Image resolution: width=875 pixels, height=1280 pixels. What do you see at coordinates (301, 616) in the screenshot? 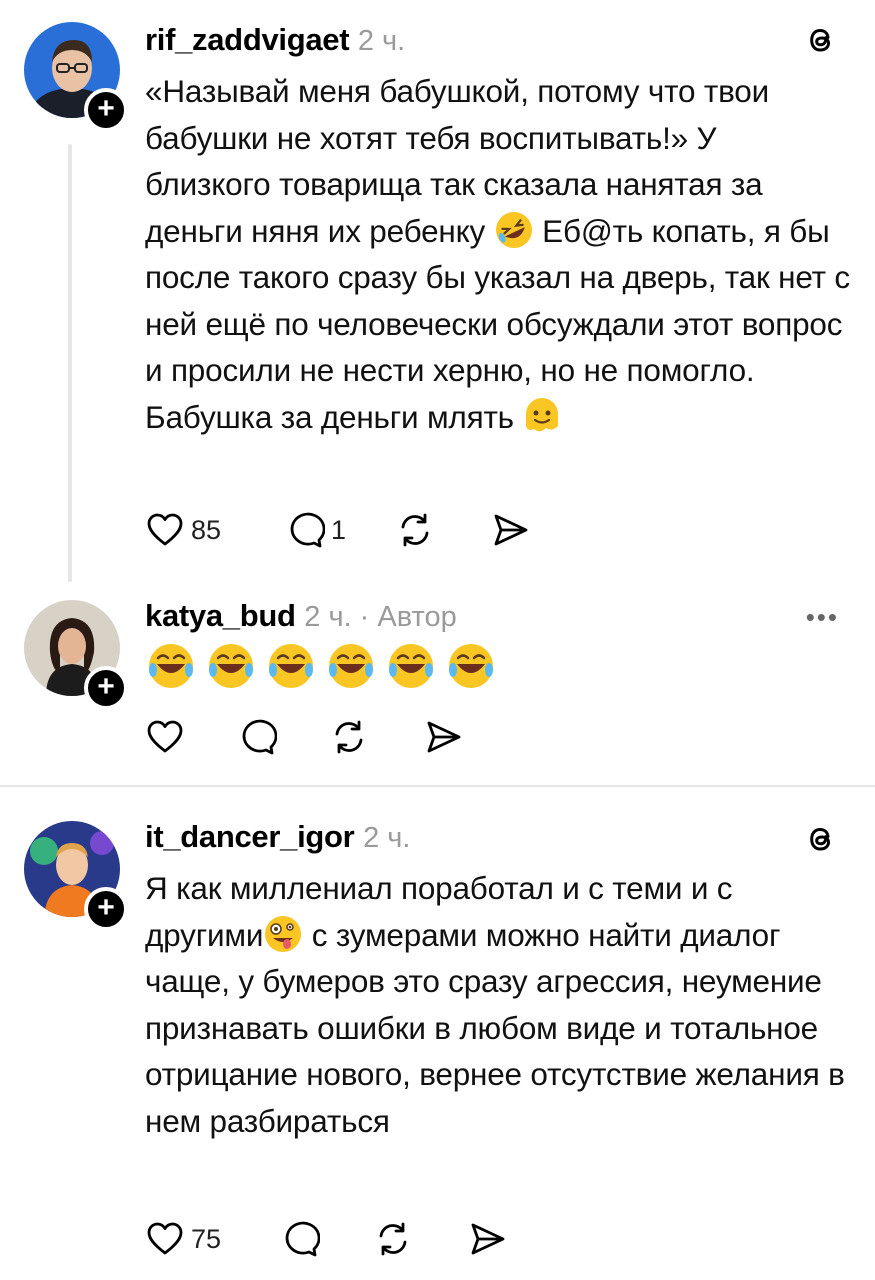
I see `post-header: katya_bud 2 ч. · Автор` at bounding box center [301, 616].